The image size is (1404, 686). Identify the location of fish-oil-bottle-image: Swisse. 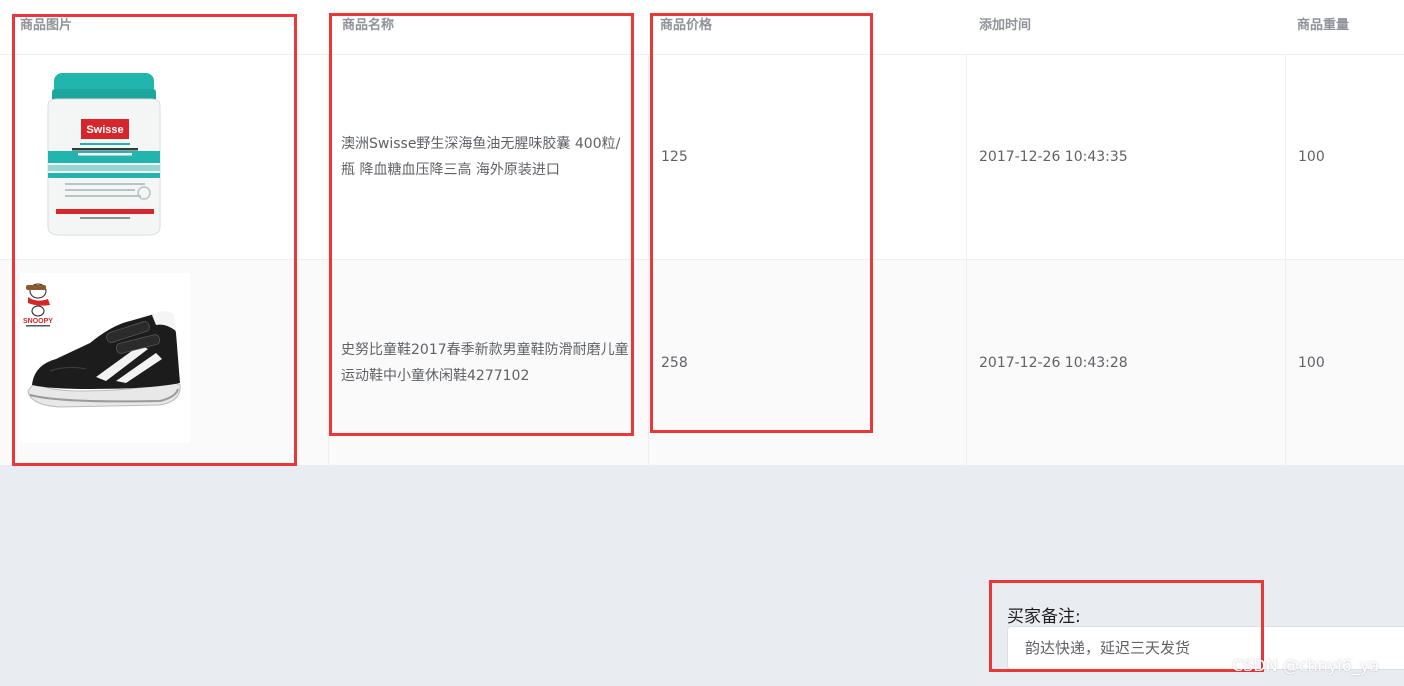
(105, 153).